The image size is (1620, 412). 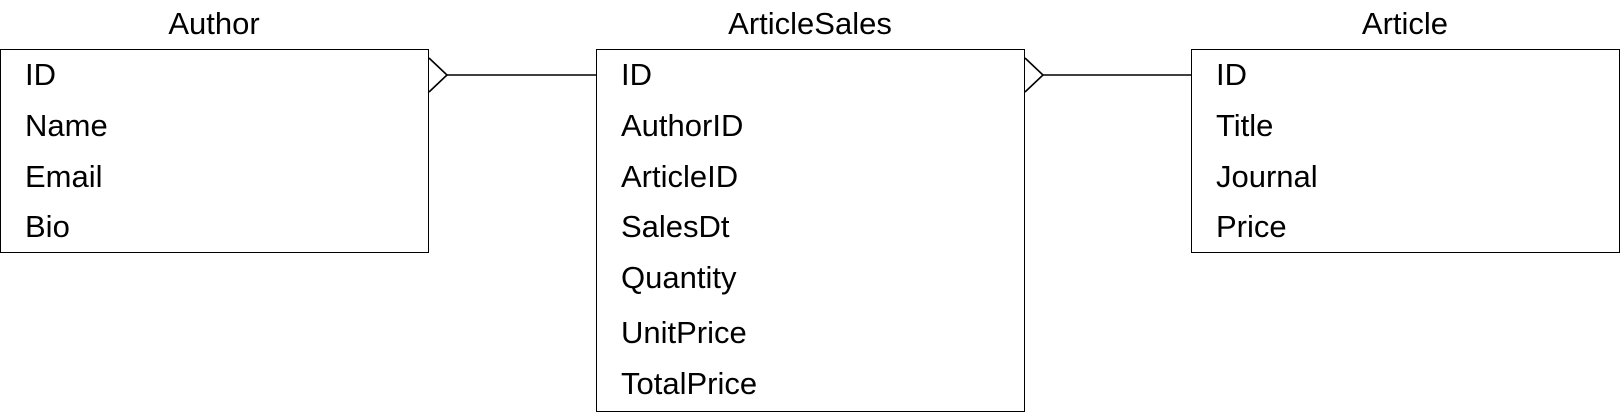 I want to click on article-sales-field-unit-price: UnitPrice, so click(x=684, y=332).